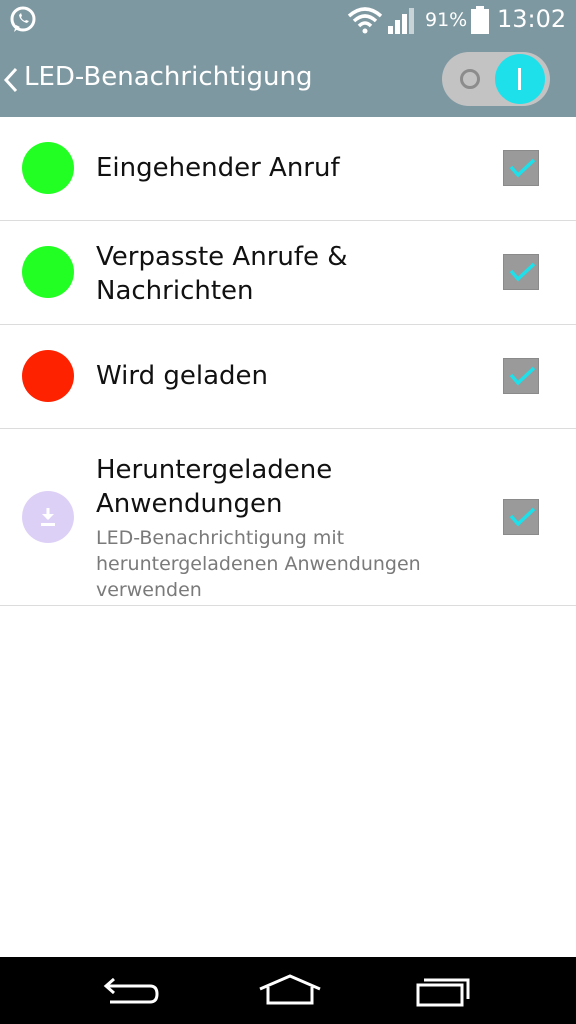  Describe the element at coordinates (365, 20) in the screenshot. I see `wifi-icon` at that location.